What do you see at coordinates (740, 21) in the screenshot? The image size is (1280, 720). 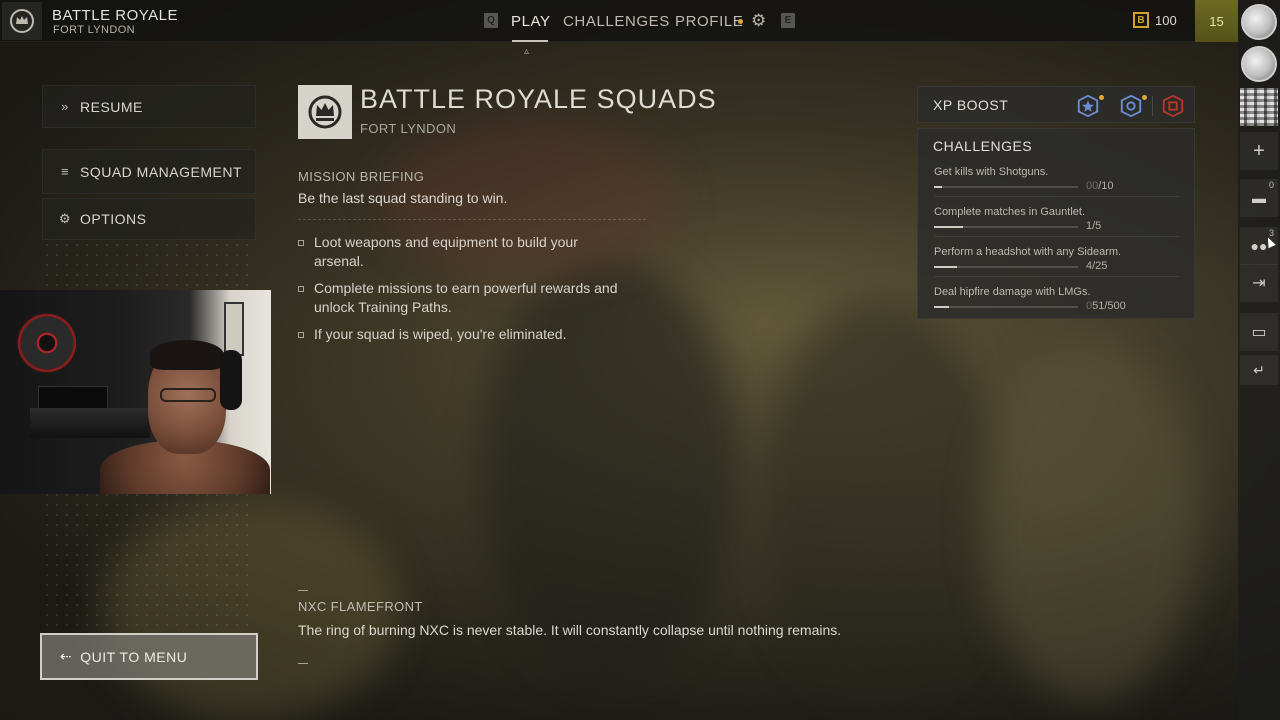 I see `profile-notification-dot` at bounding box center [740, 21].